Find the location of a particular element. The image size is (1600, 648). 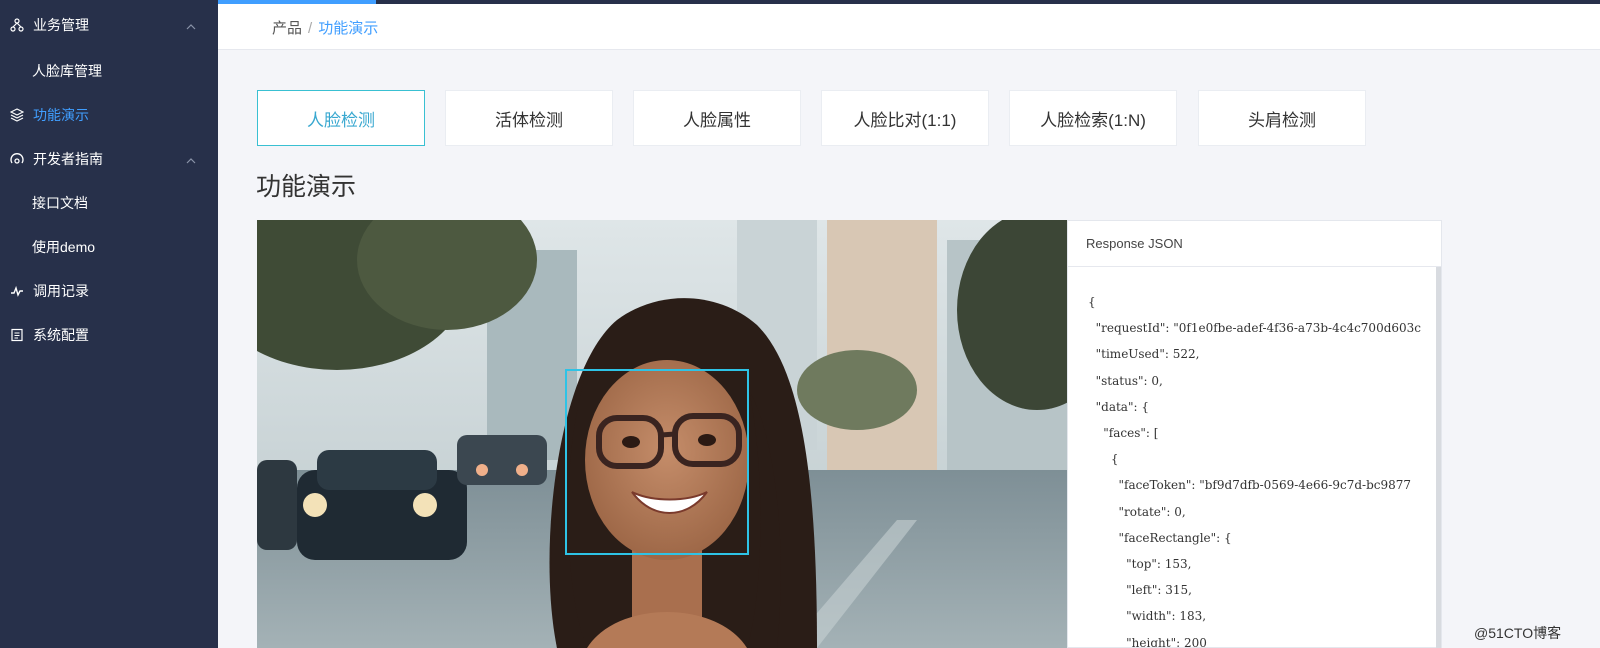

breadcrumb: 产品 / 功能演示 is located at coordinates (325, 27).